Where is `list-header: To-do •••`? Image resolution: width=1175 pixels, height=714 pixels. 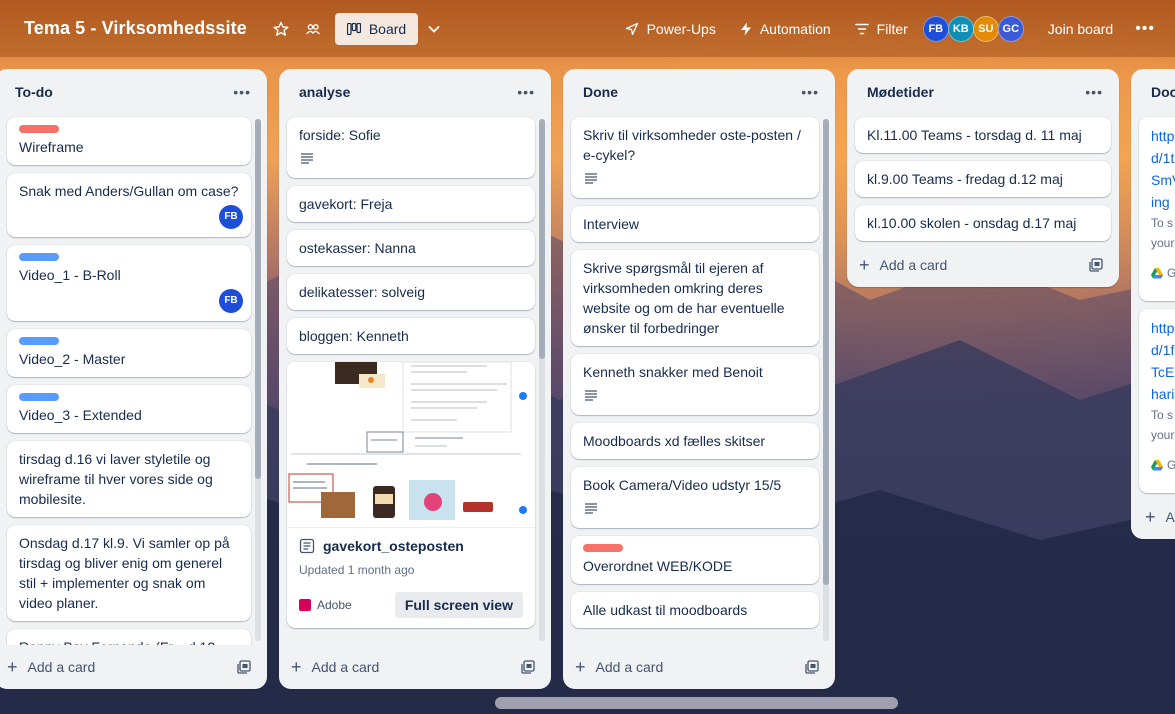 list-header: To-do ••• is located at coordinates (133, 92).